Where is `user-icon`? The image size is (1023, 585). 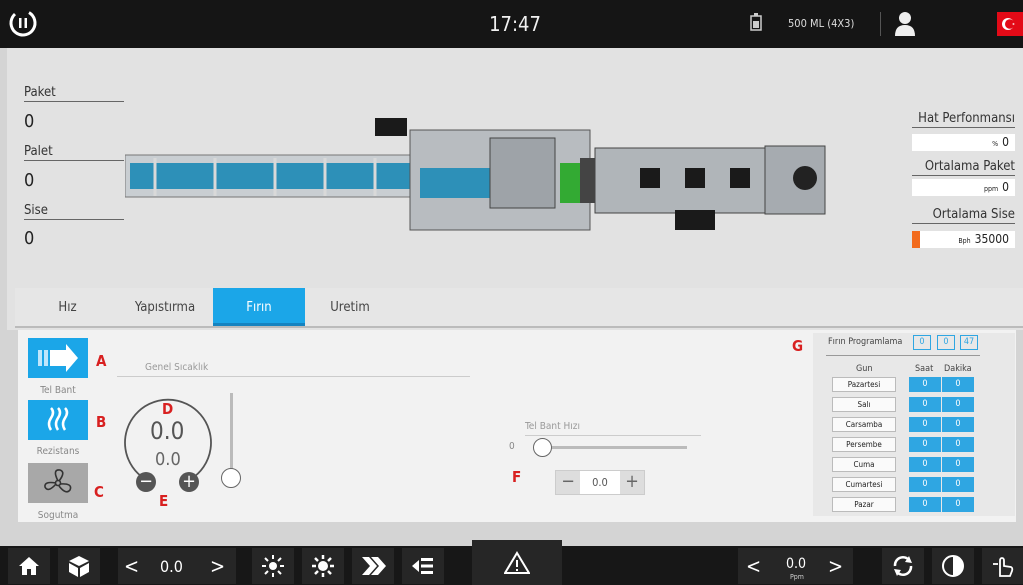 user-icon is located at coordinates (905, 25).